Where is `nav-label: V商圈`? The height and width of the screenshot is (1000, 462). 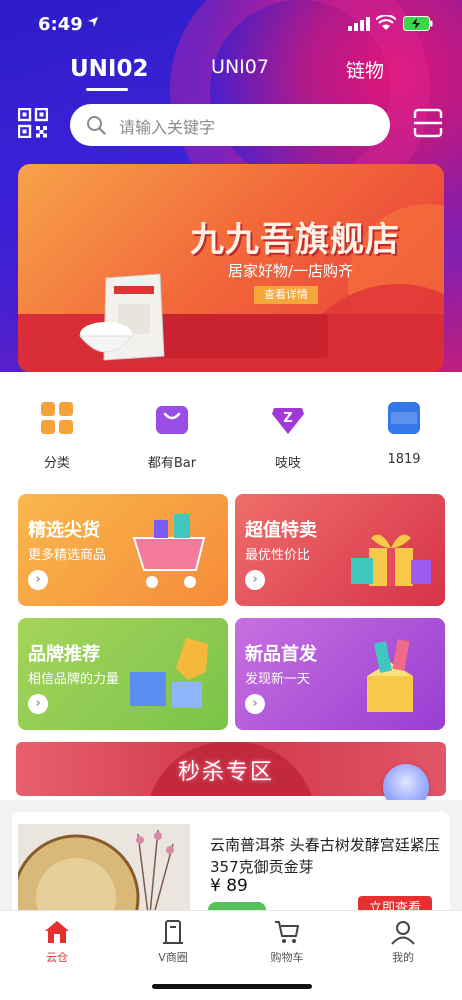 nav-label: V商圈 is located at coordinates (173, 957).